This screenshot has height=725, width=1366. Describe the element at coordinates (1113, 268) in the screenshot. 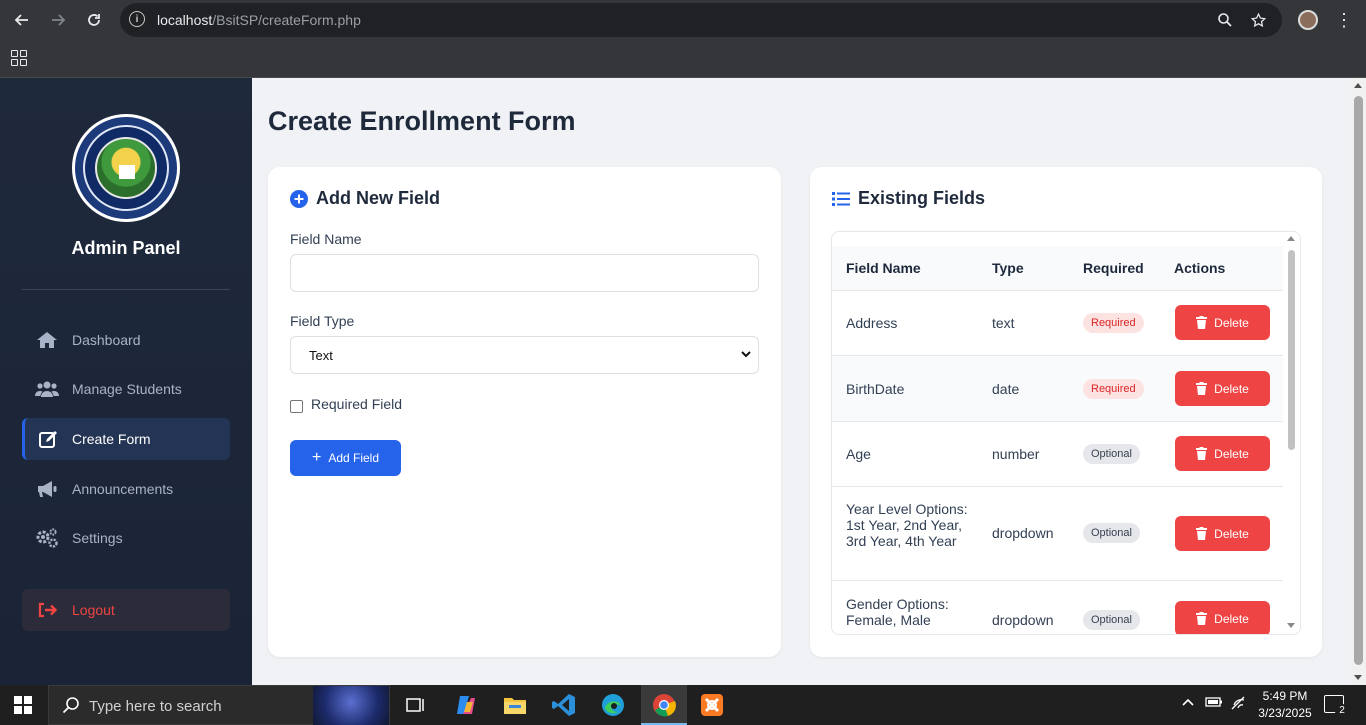

I see `column-header: Required` at that location.